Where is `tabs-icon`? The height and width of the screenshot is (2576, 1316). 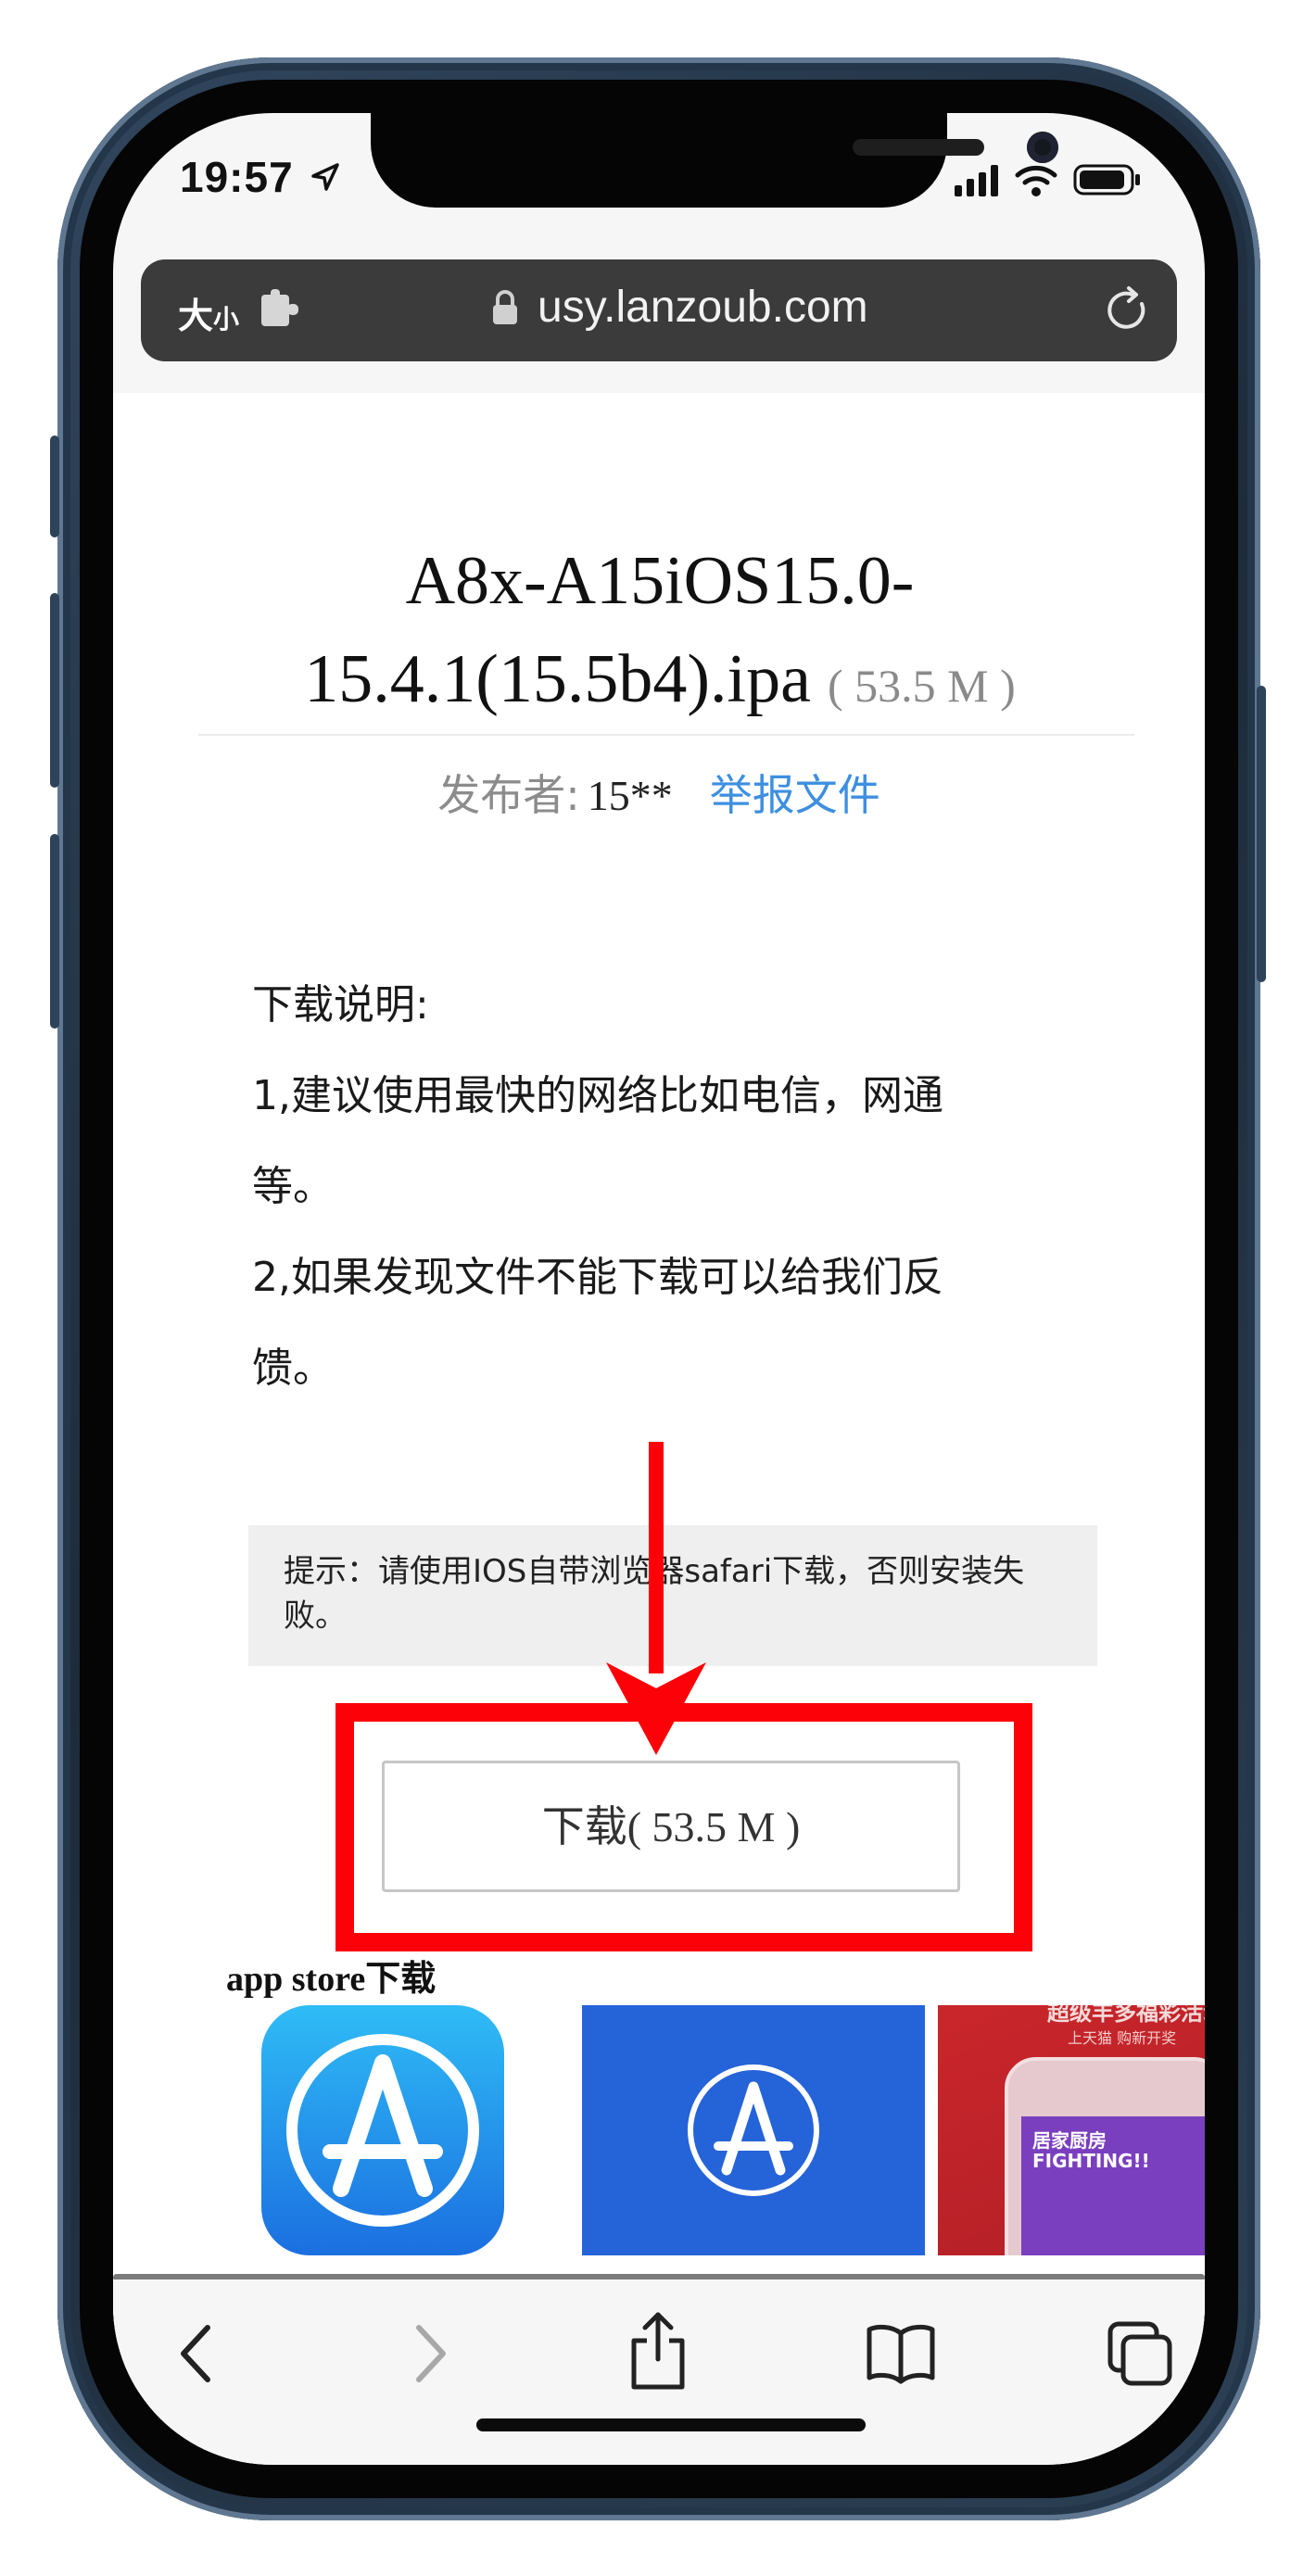
tabs-icon is located at coordinates (1140, 2354).